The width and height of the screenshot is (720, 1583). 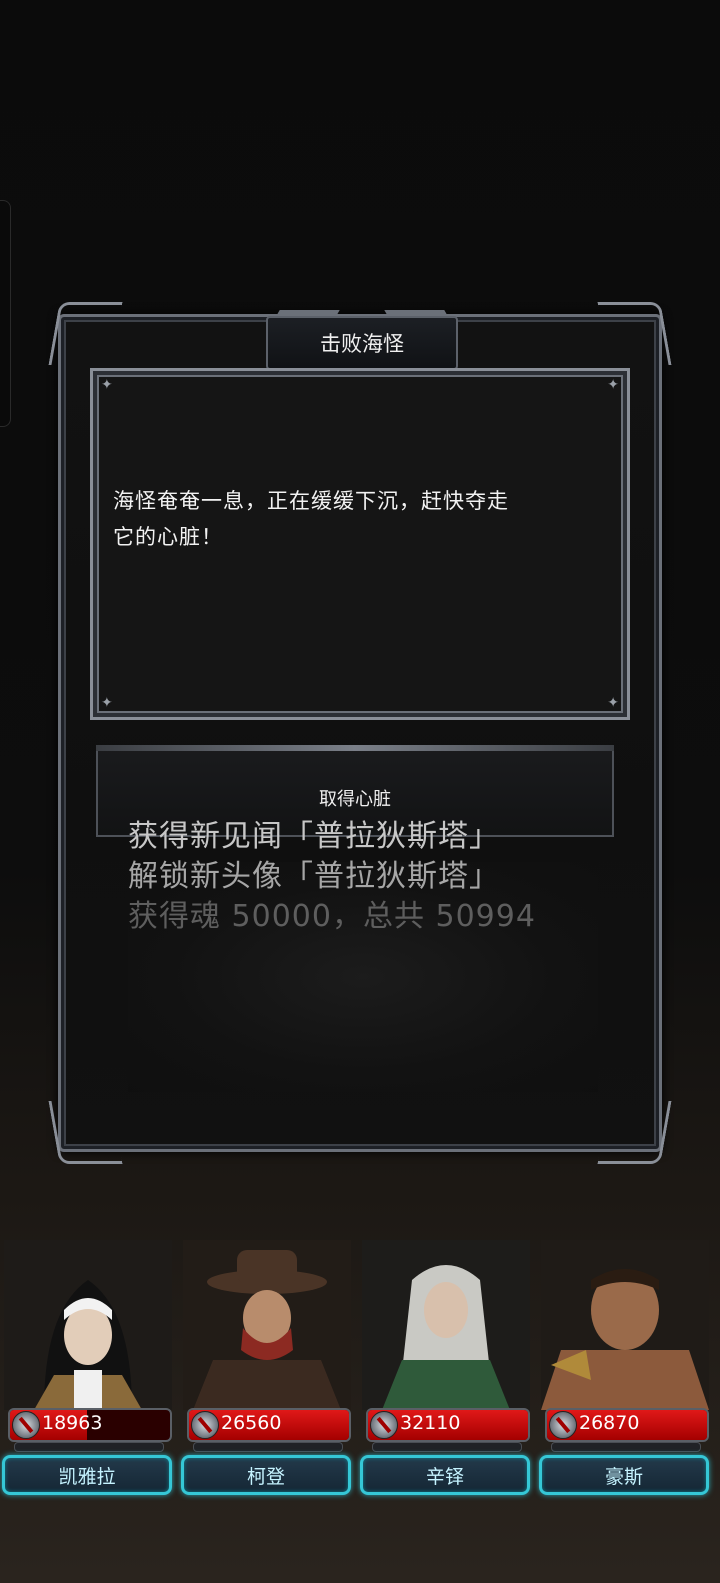 I want to click on reward-lore: 获得新见闻「普拉狄斯塔」, so click(x=314, y=836).